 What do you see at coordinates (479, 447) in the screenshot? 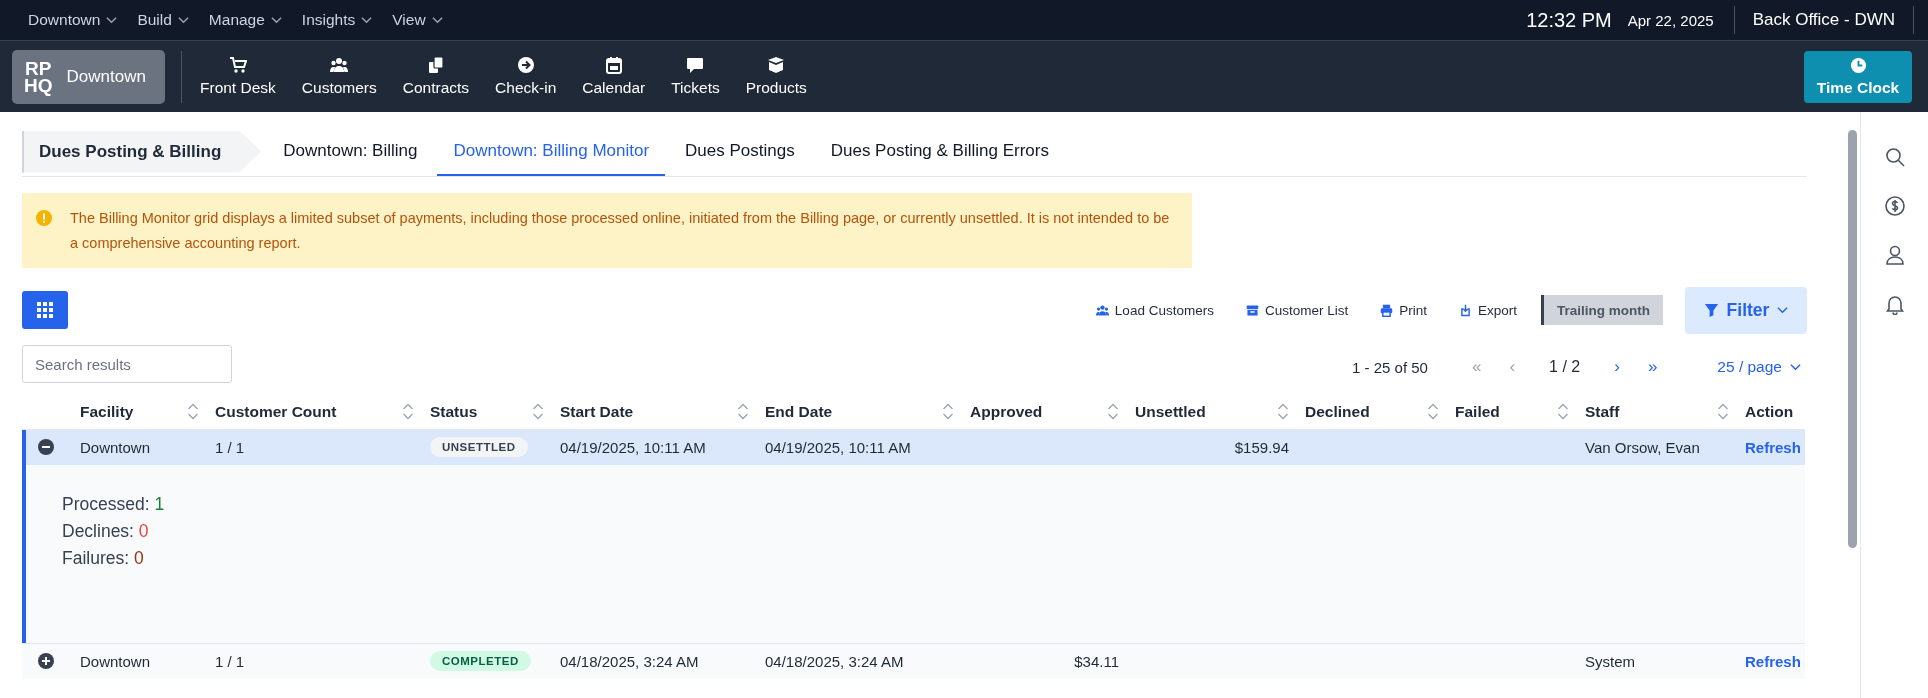
I see `status-badge: UNSETTLED` at bounding box center [479, 447].